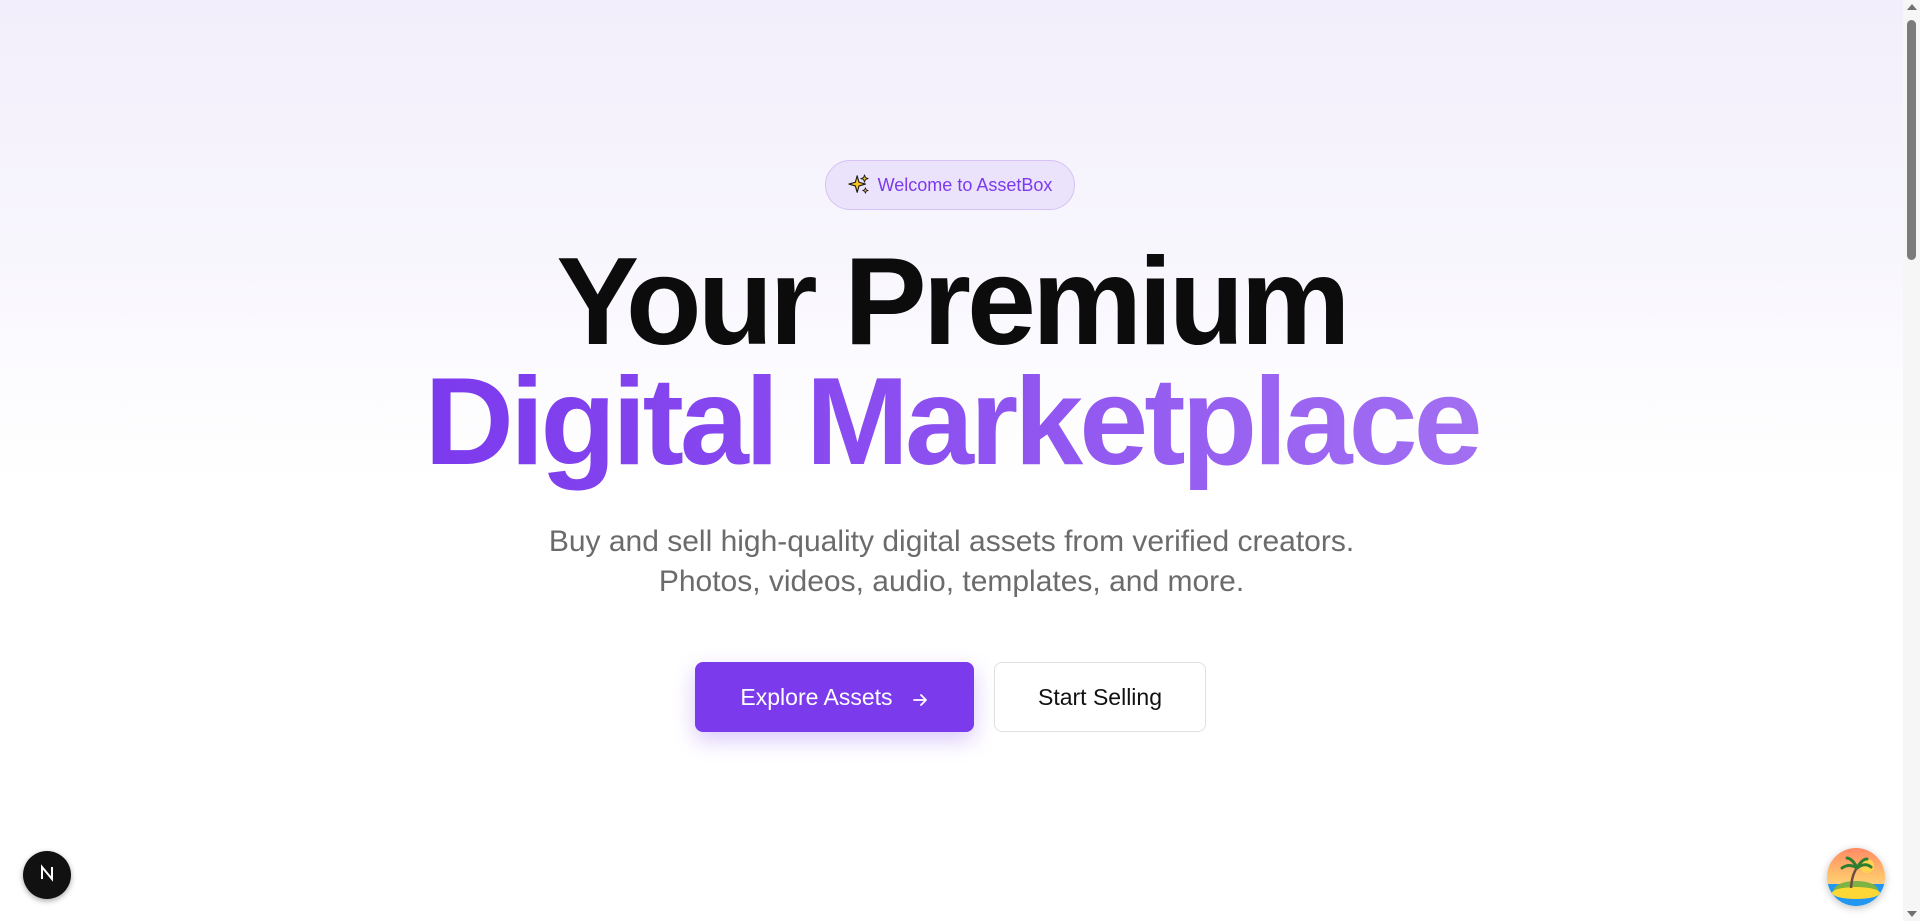 Image resolution: width=1920 pixels, height=921 pixels. Describe the element at coordinates (858, 185) in the screenshot. I see `sparkles-icon` at that location.